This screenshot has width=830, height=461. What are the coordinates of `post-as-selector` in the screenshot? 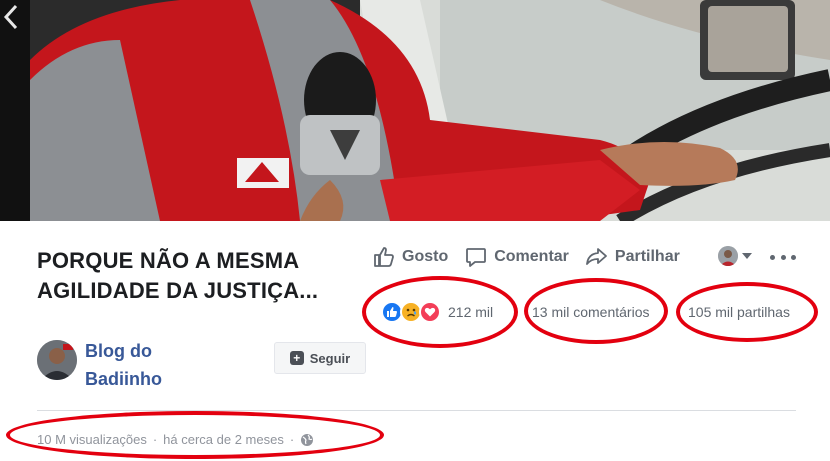 It's located at (735, 256).